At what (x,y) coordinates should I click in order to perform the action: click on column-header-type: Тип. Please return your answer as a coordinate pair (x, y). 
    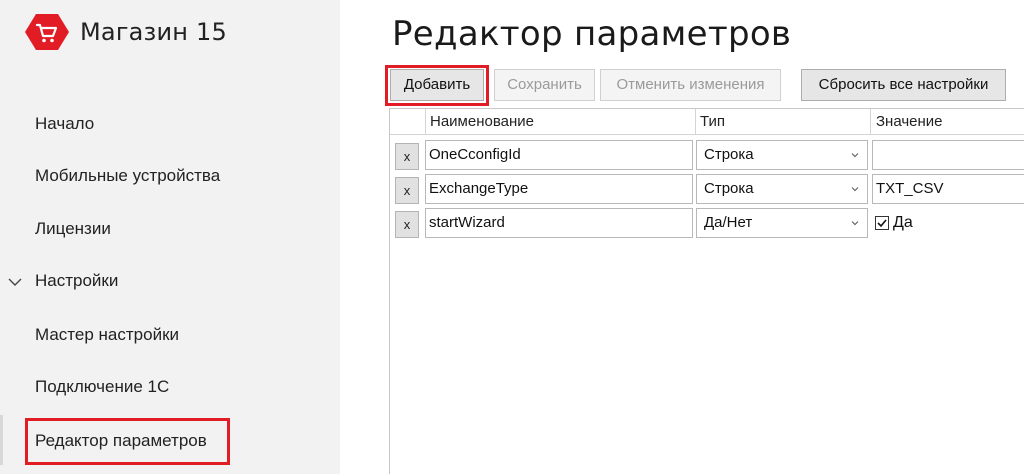
    Looking at the image, I should click on (712, 122).